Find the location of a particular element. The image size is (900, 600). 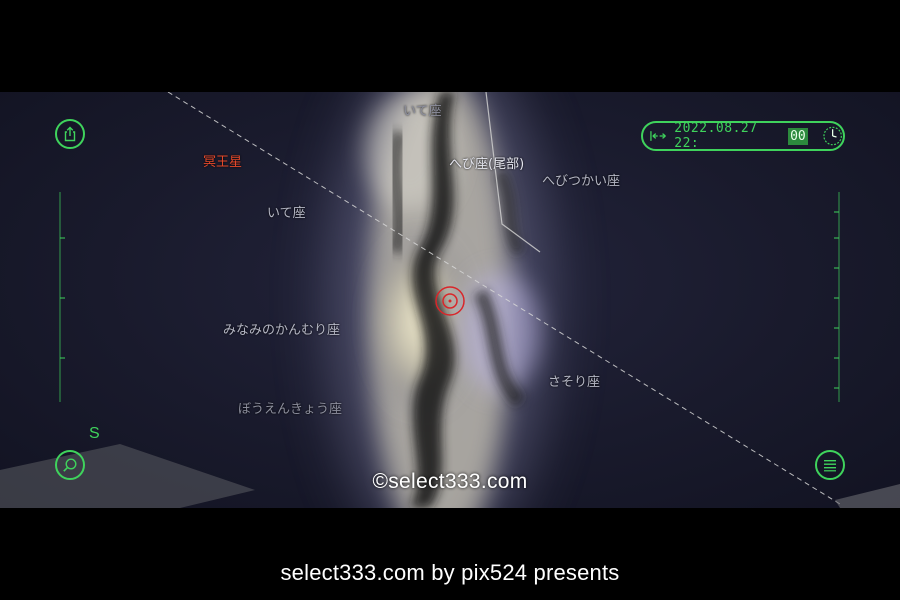

compass-direction-label: S is located at coordinates (94, 433).